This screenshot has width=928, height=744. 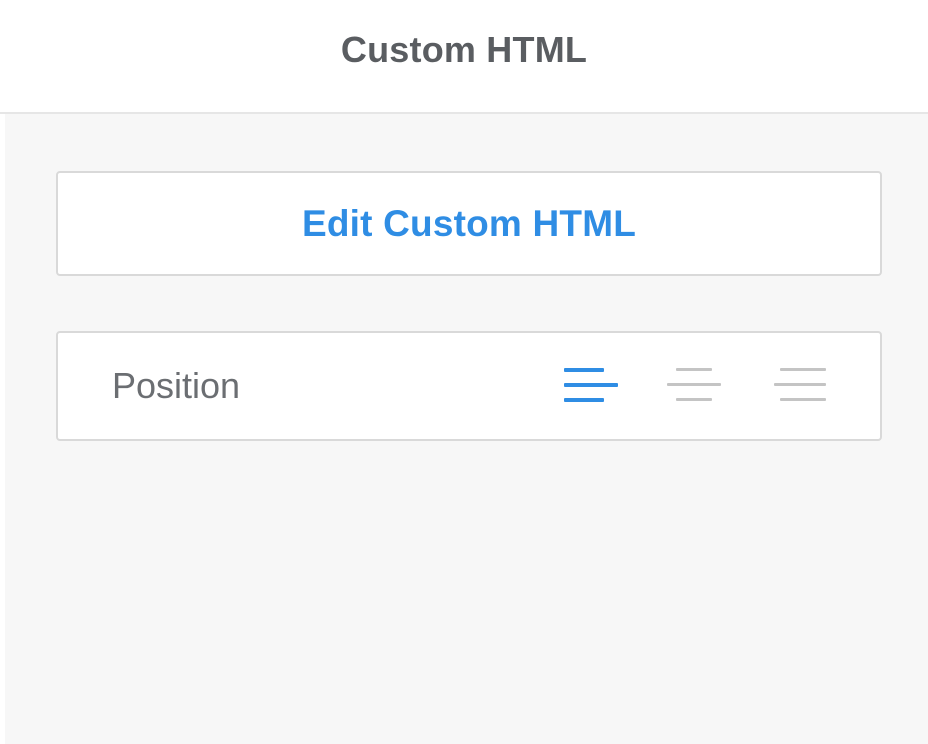 I want to click on panel-title: Custom HTML, so click(x=464, y=49).